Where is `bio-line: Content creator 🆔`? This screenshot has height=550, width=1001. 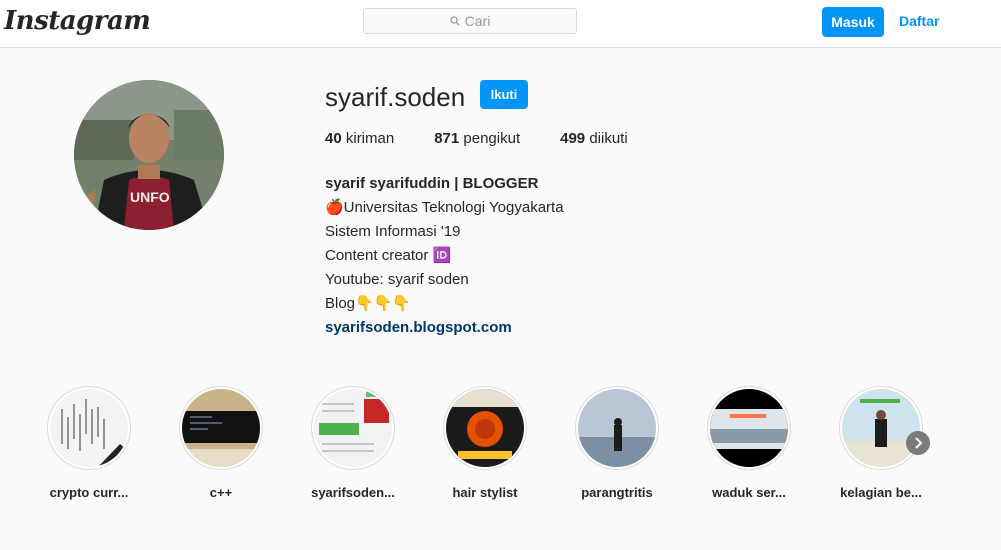
bio-line: Content creator 🆔 is located at coordinates (388, 255).